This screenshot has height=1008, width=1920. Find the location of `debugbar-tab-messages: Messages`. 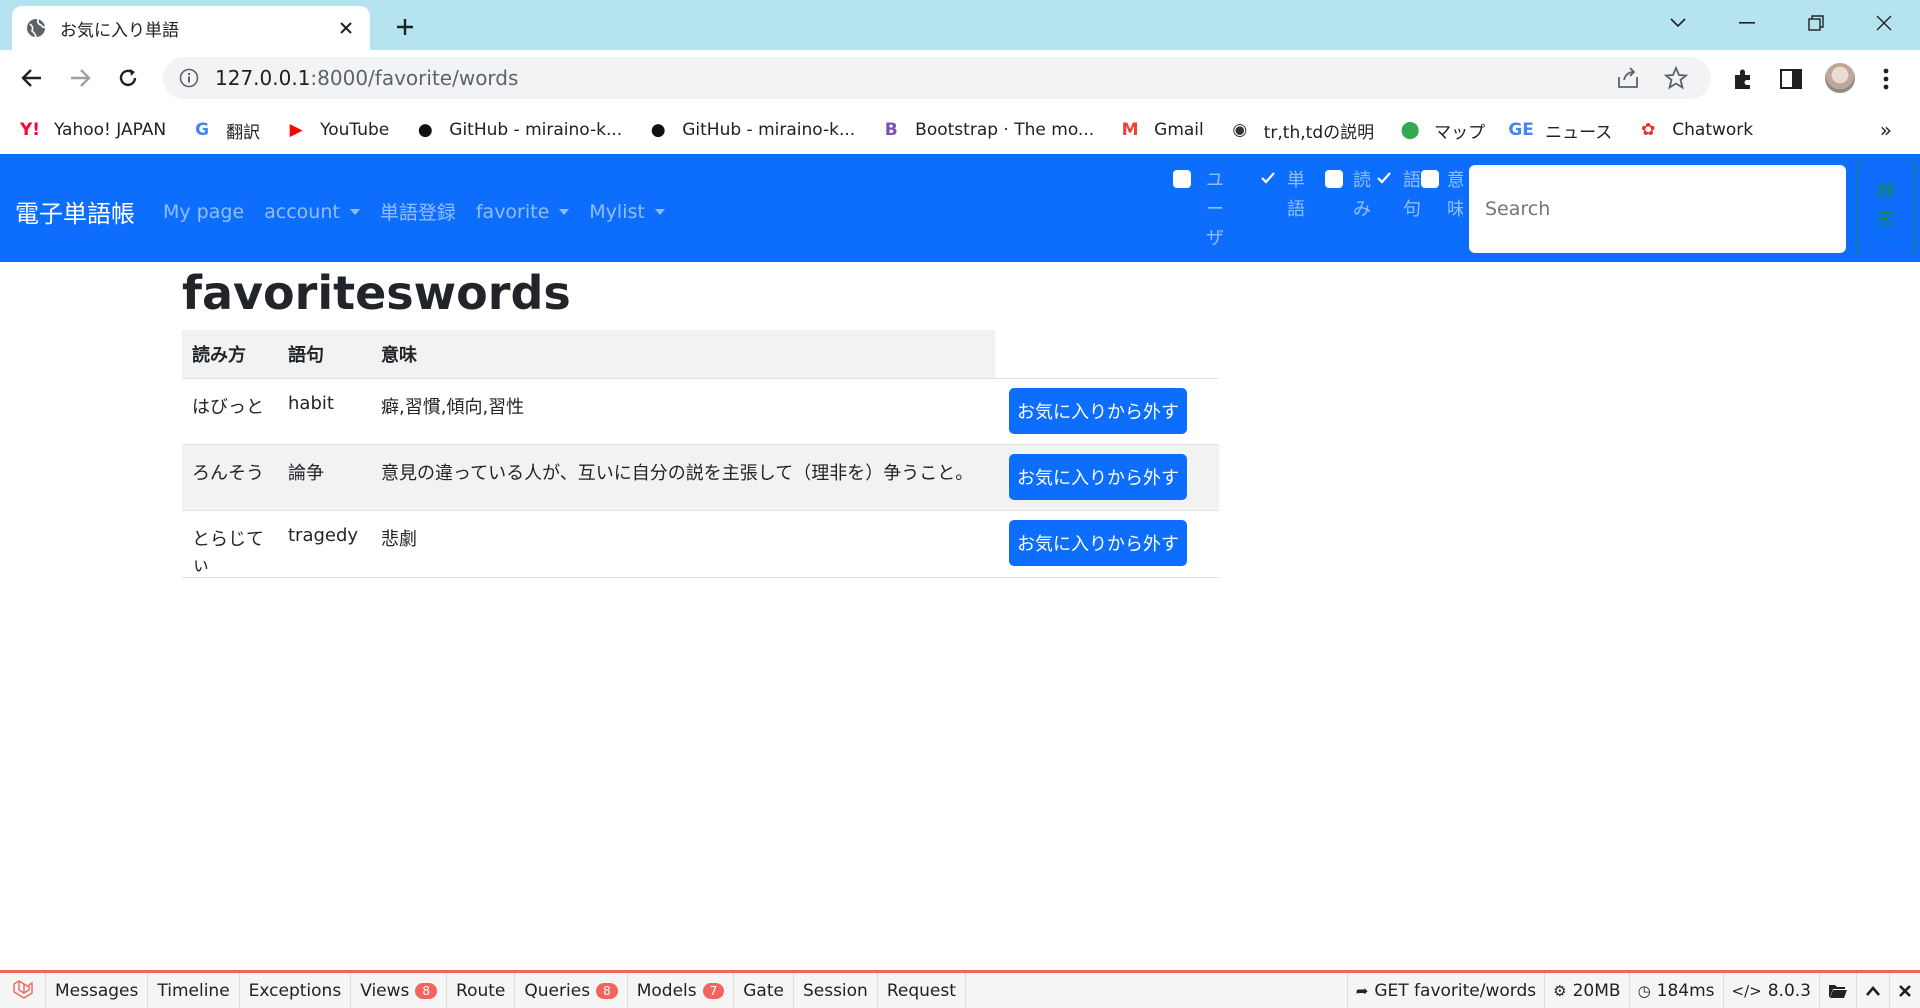

debugbar-tab-messages: Messages is located at coordinates (97, 990).